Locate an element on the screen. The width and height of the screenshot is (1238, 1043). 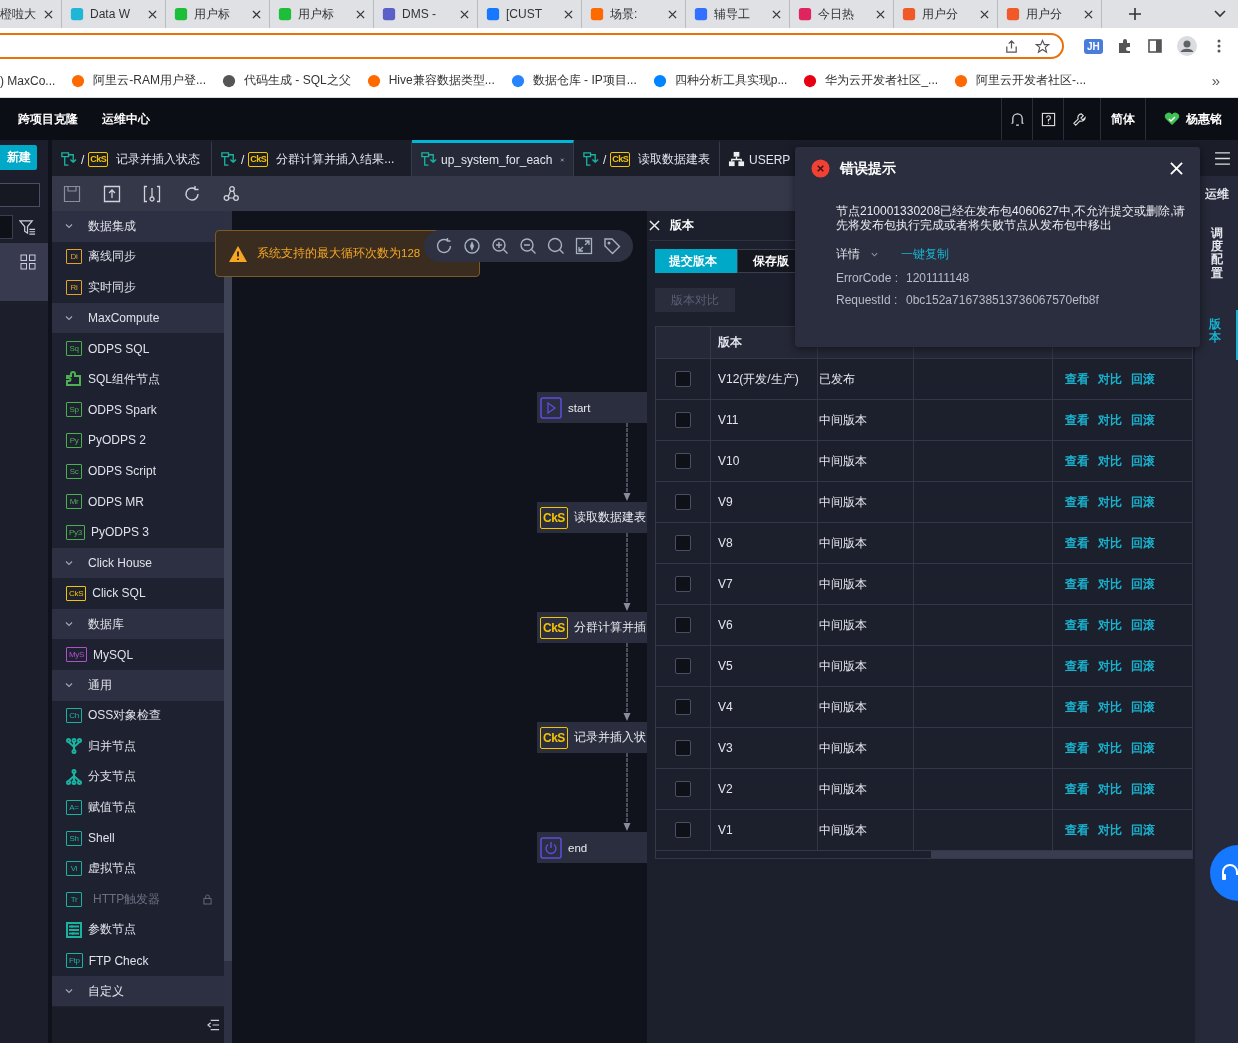
node-type-item: Ri 实时同步 is located at coordinates (138, 287).